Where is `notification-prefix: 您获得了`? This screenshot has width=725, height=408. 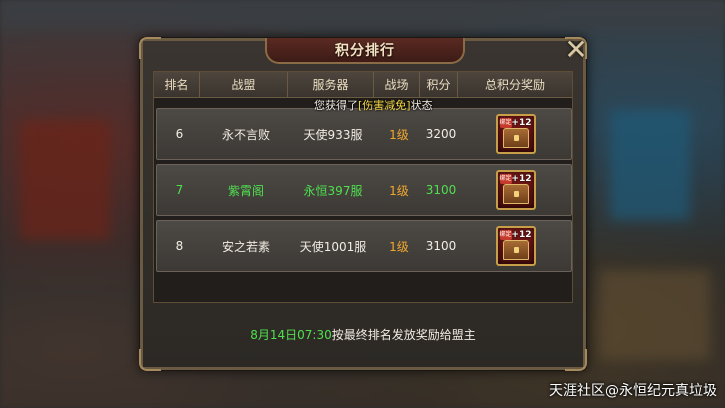
notification-prefix: 您获得了 is located at coordinates (336, 105).